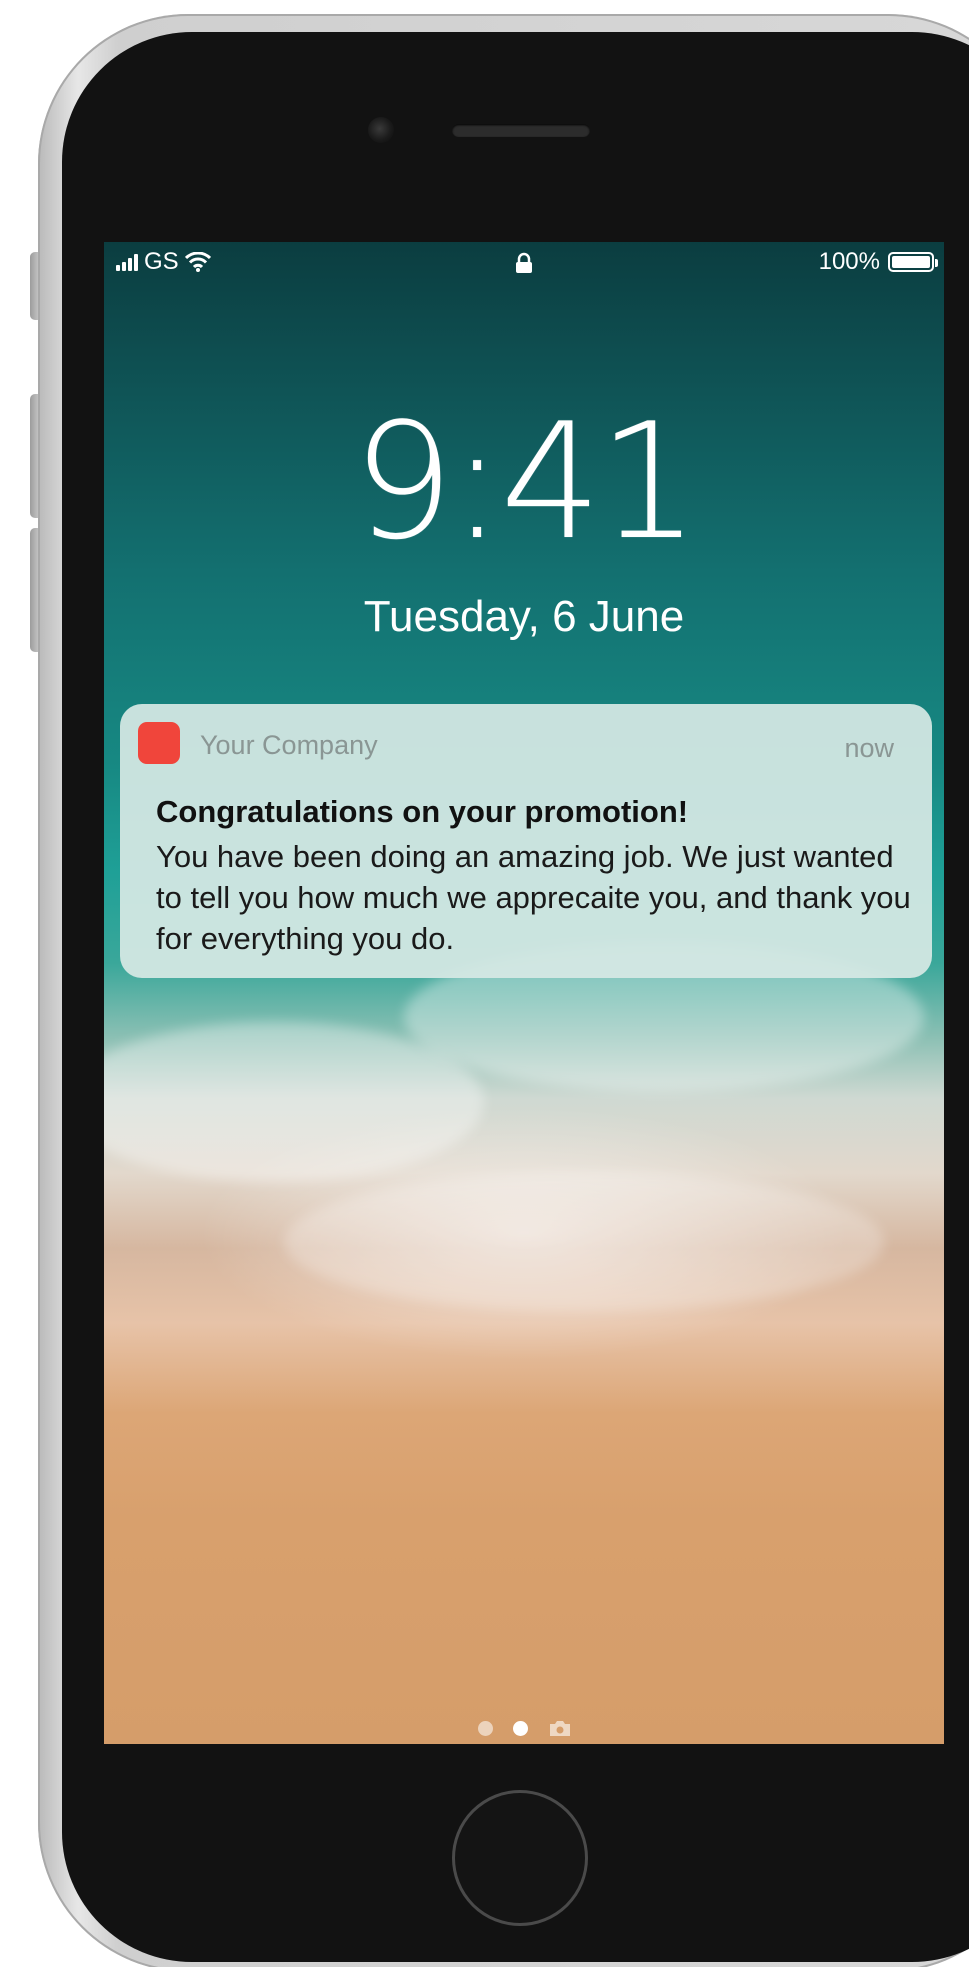 The width and height of the screenshot is (969, 1967). What do you see at coordinates (159, 743) in the screenshot?
I see `app-icon` at bounding box center [159, 743].